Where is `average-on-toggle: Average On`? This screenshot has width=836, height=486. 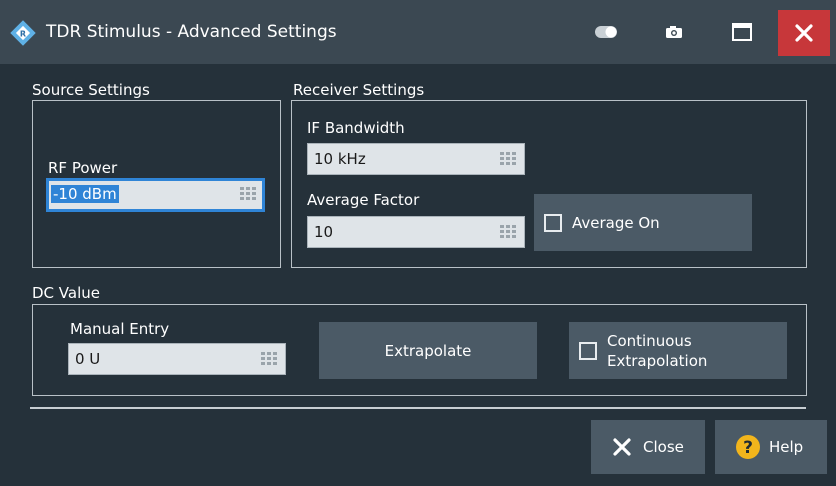
average-on-toggle: Average On is located at coordinates (643, 222).